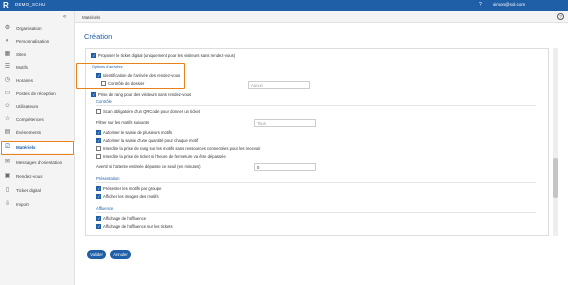 Image resolution: width=568 pixels, height=285 pixels. I want to click on appointment-icon: ▣, so click(7, 176).